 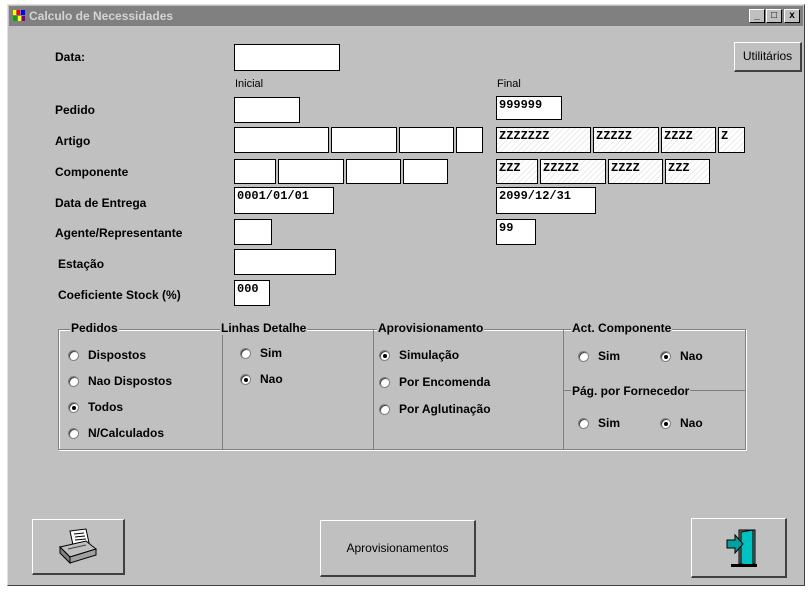 I want to click on act-nao-radio: Nao, so click(x=681, y=356).